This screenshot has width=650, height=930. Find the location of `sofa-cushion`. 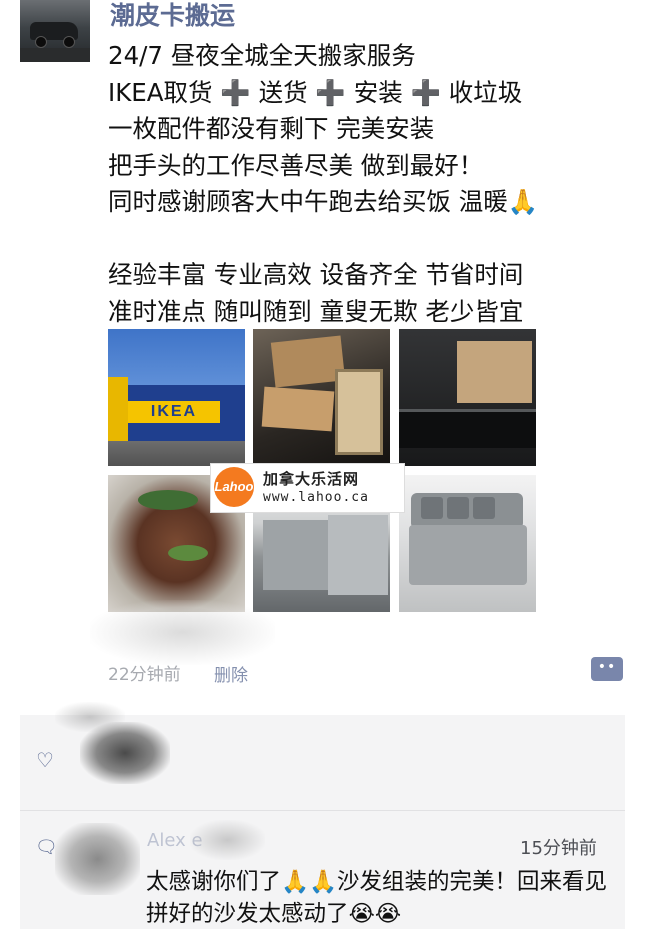

sofa-cushion is located at coordinates (358, 555).